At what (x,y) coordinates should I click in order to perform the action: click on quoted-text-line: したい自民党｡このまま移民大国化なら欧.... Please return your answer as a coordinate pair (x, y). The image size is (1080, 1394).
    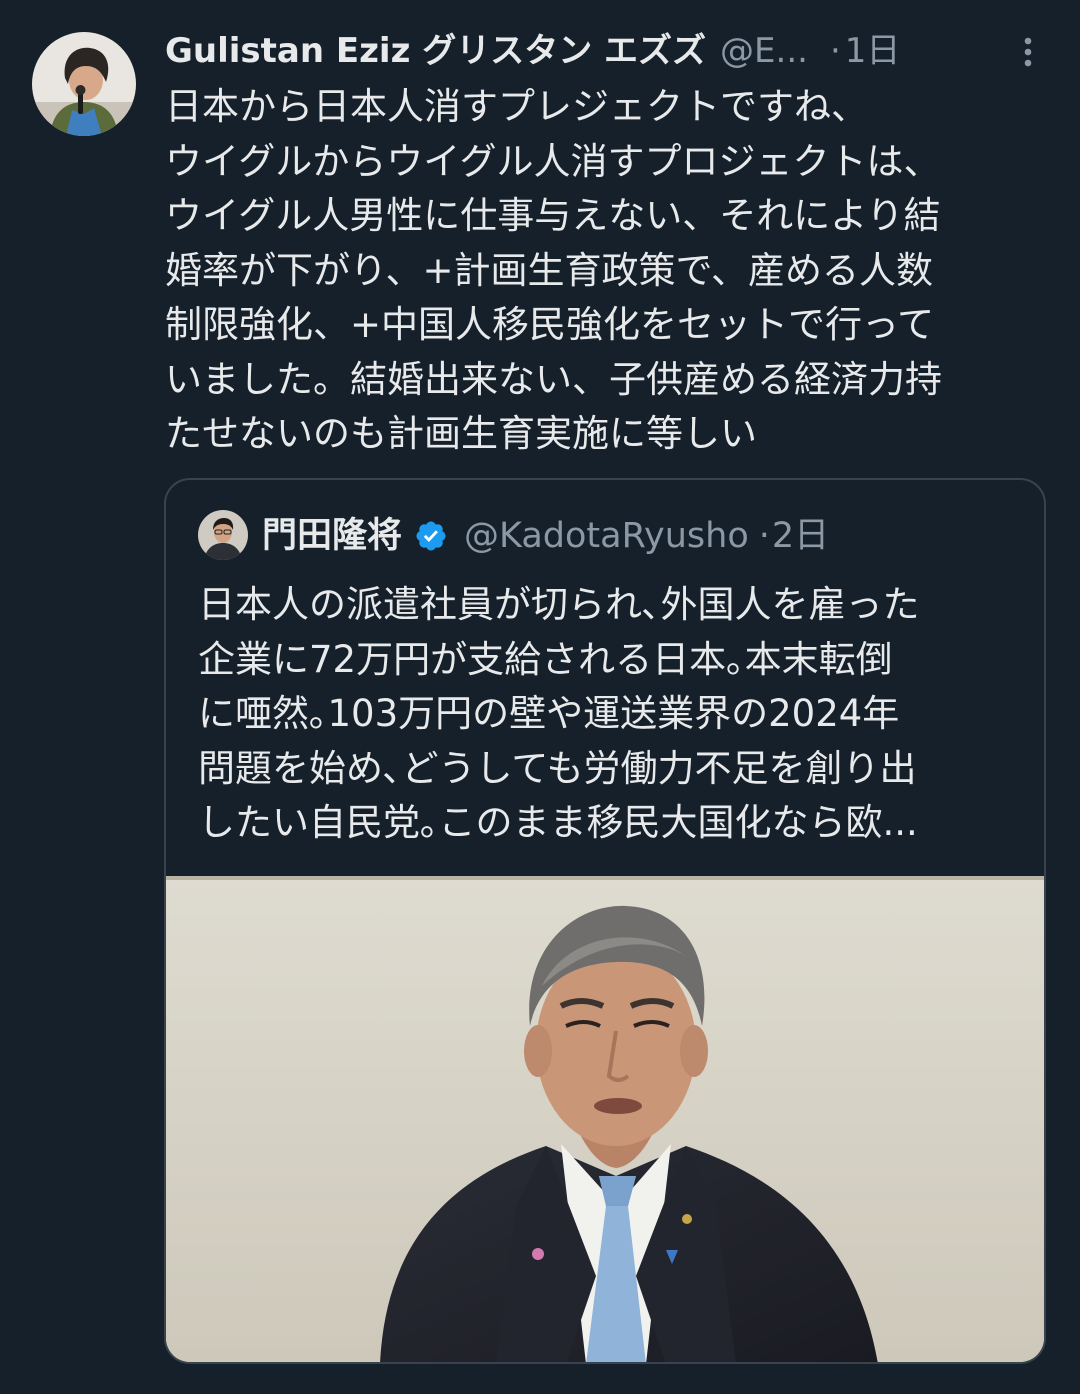
    Looking at the image, I should click on (558, 822).